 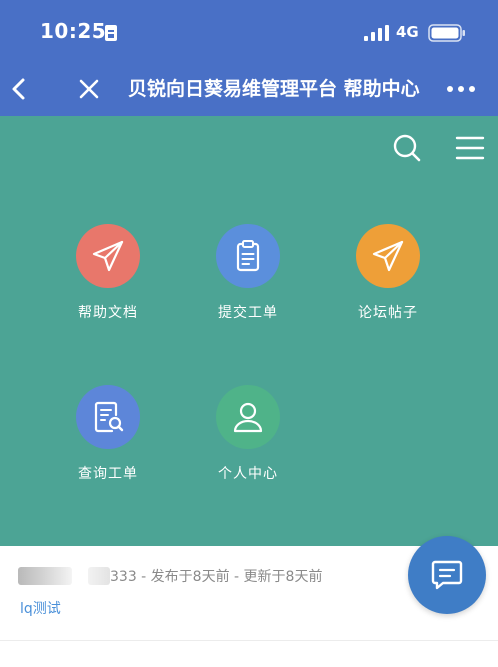 I want to click on post-tag-link: lq测试, so click(x=40, y=608).